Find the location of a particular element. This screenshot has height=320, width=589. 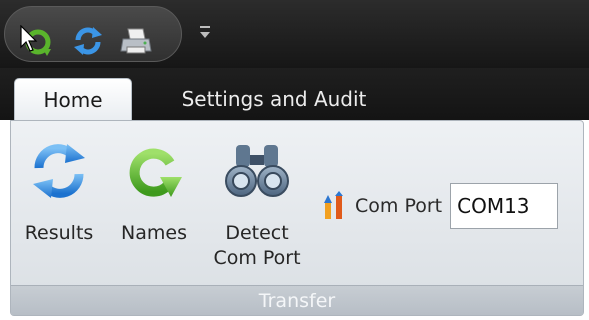

tab-home: Home is located at coordinates (73, 99).